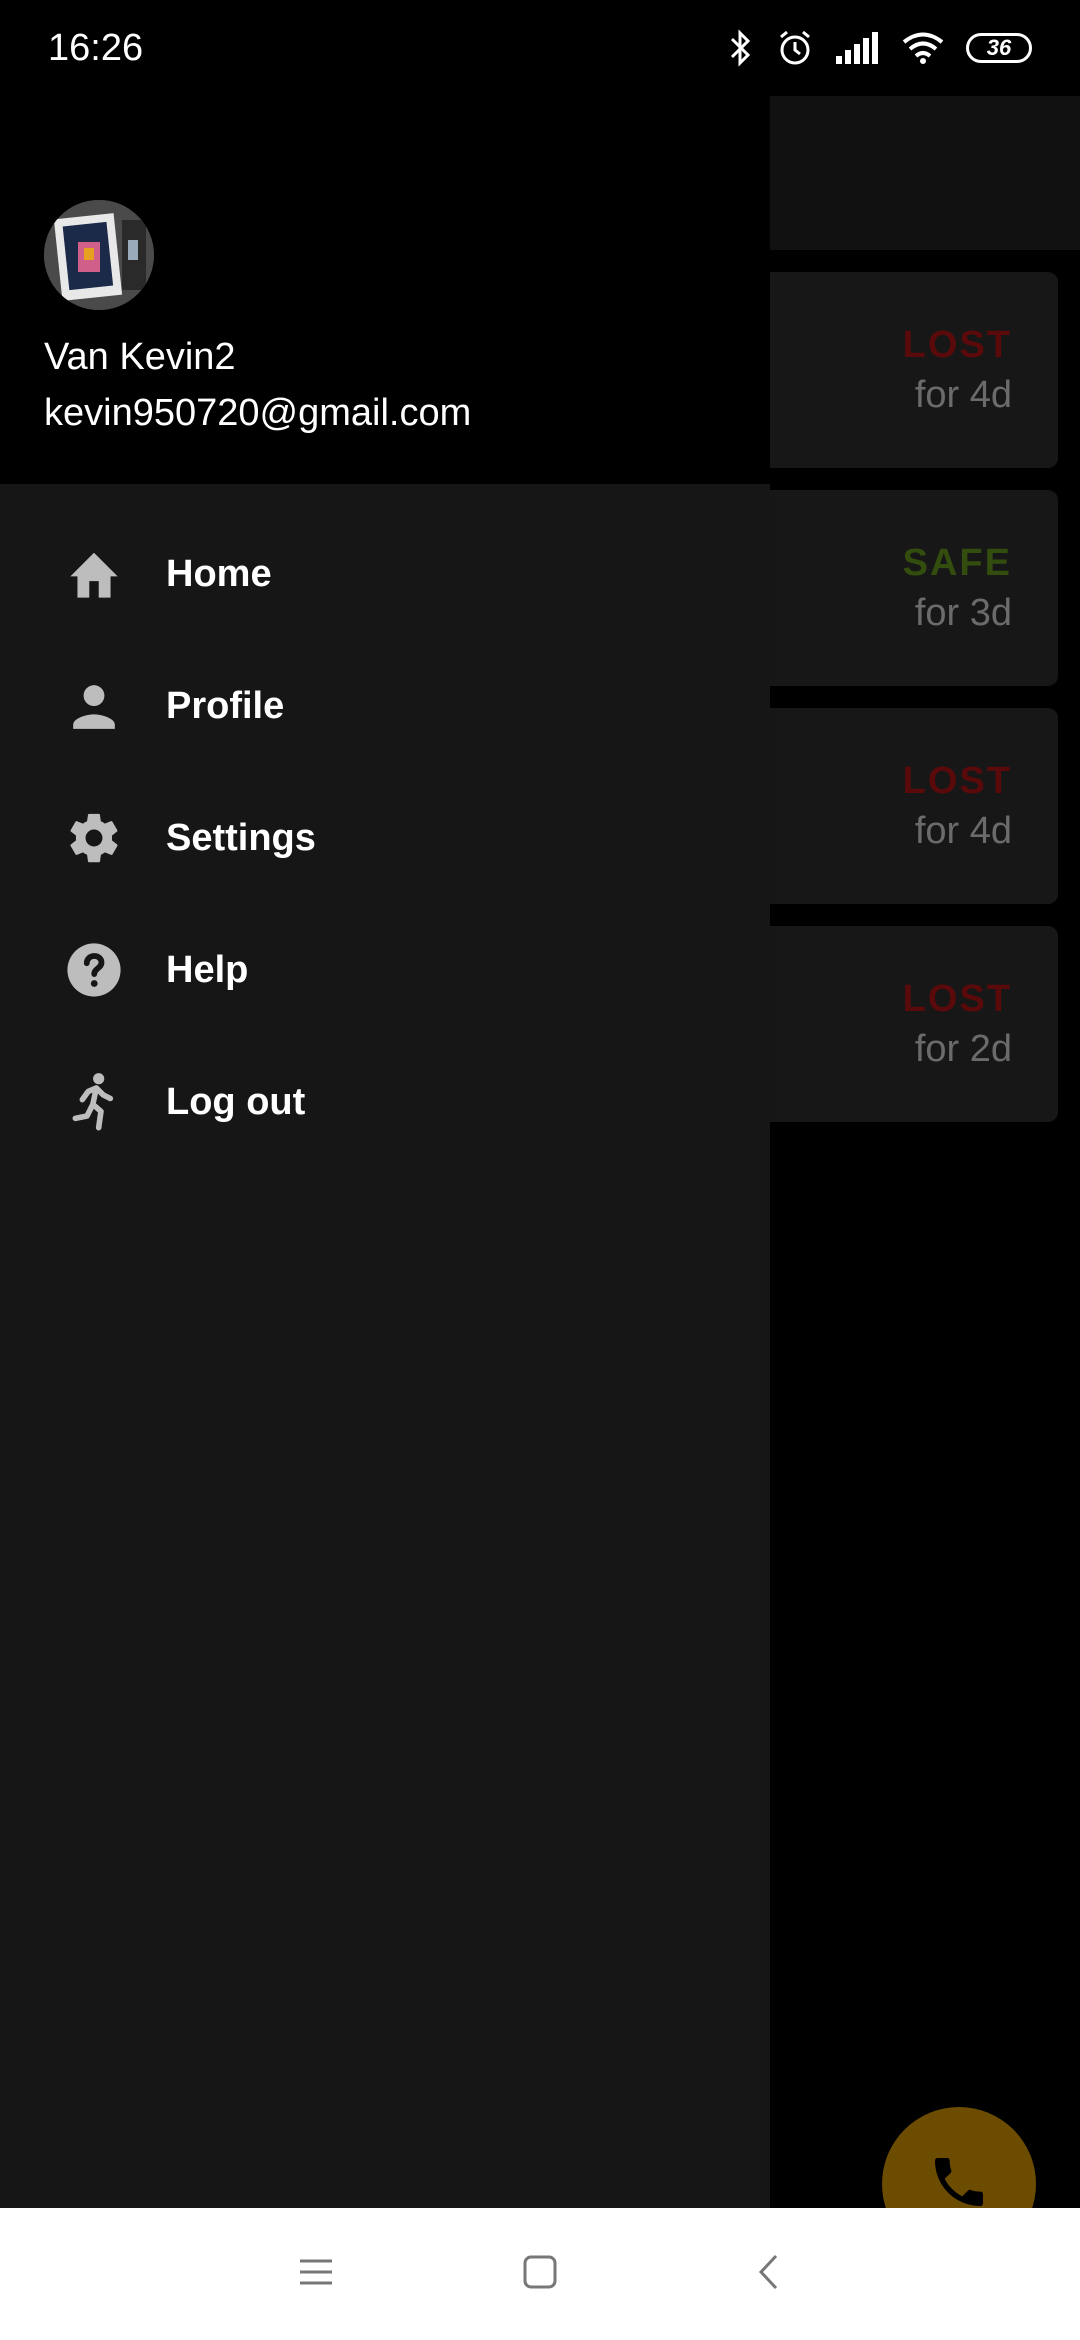 The height and width of the screenshot is (2340, 1080). I want to click on drawer-item-help: Help, so click(385, 970).